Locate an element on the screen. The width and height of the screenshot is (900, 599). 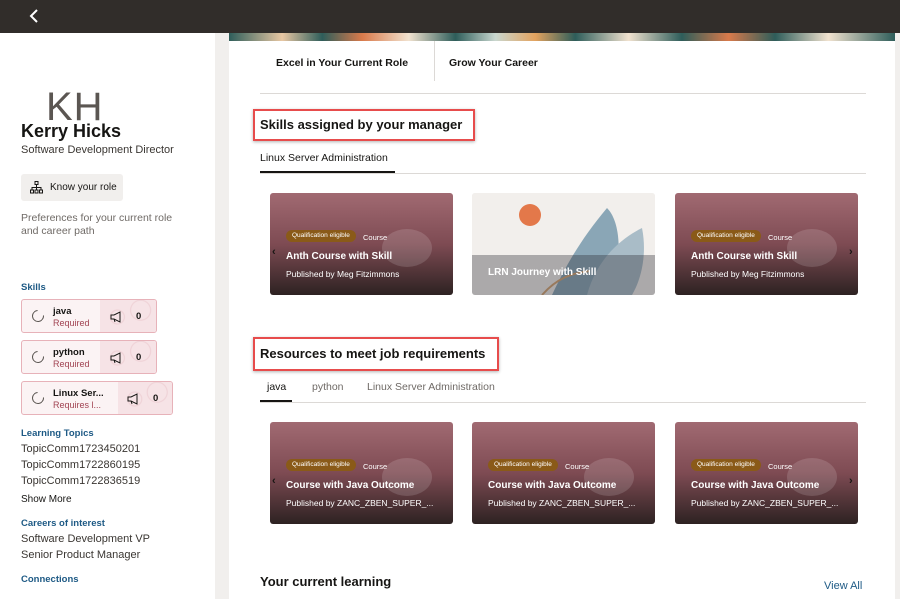
careers-heading: Careers of interest is located at coordinates (63, 523).